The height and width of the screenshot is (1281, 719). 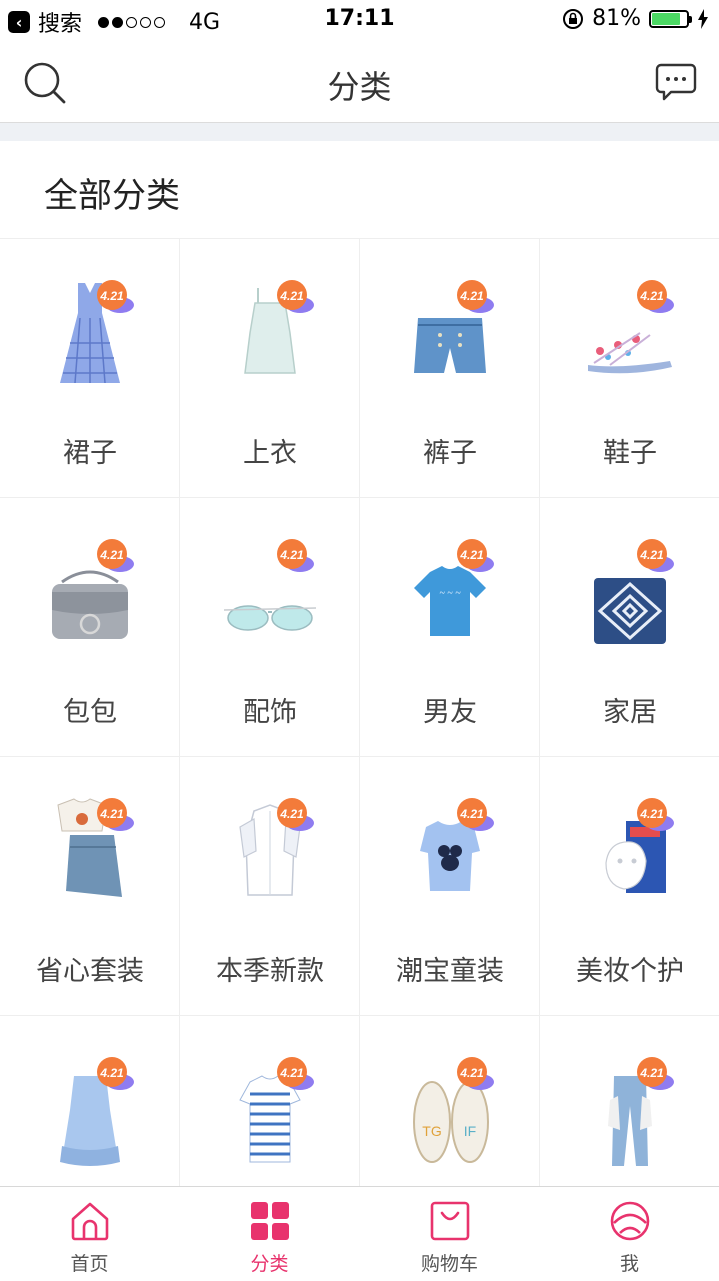 What do you see at coordinates (450, 971) in the screenshot?
I see `category-label: 潮宝童装` at bounding box center [450, 971].